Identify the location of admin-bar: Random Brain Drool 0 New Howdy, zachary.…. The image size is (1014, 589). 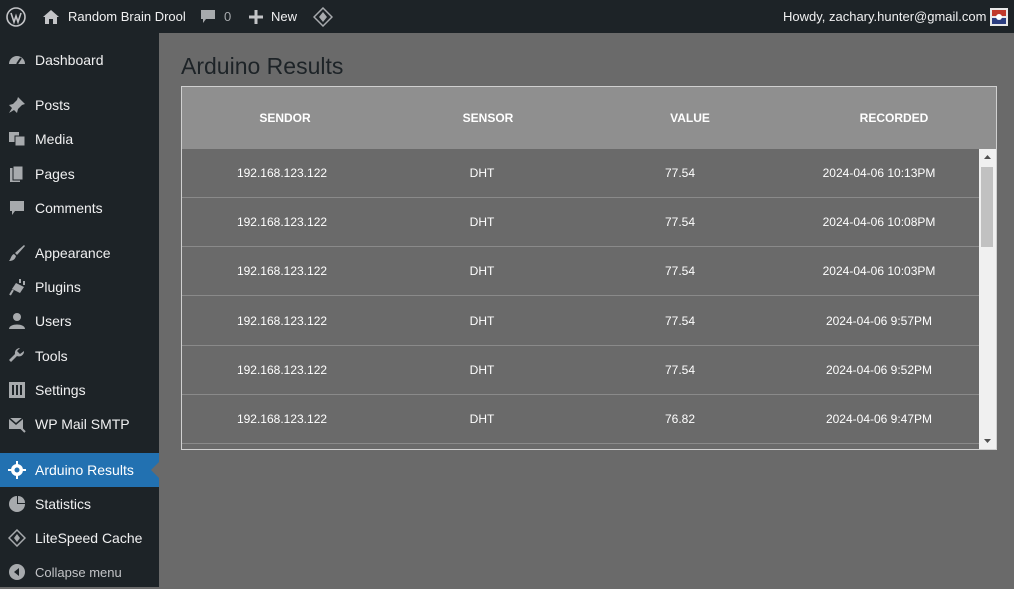
(507, 16).